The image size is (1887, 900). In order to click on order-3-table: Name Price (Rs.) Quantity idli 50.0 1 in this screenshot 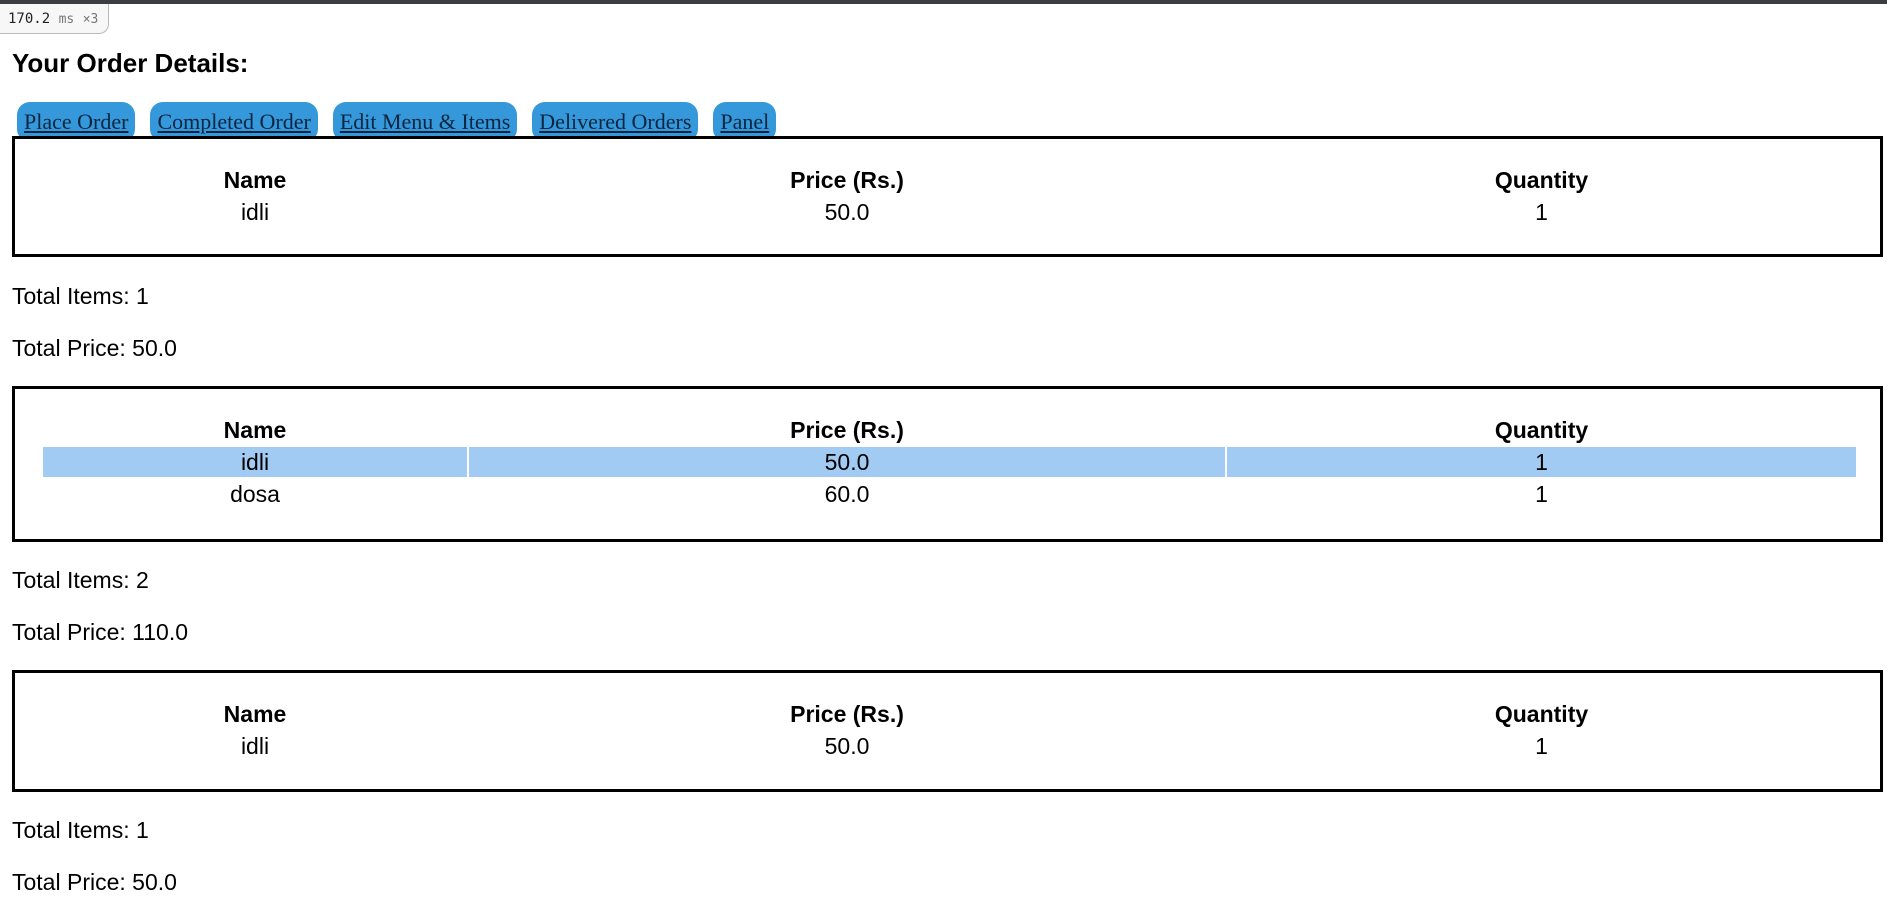, I will do `click(949, 730)`.